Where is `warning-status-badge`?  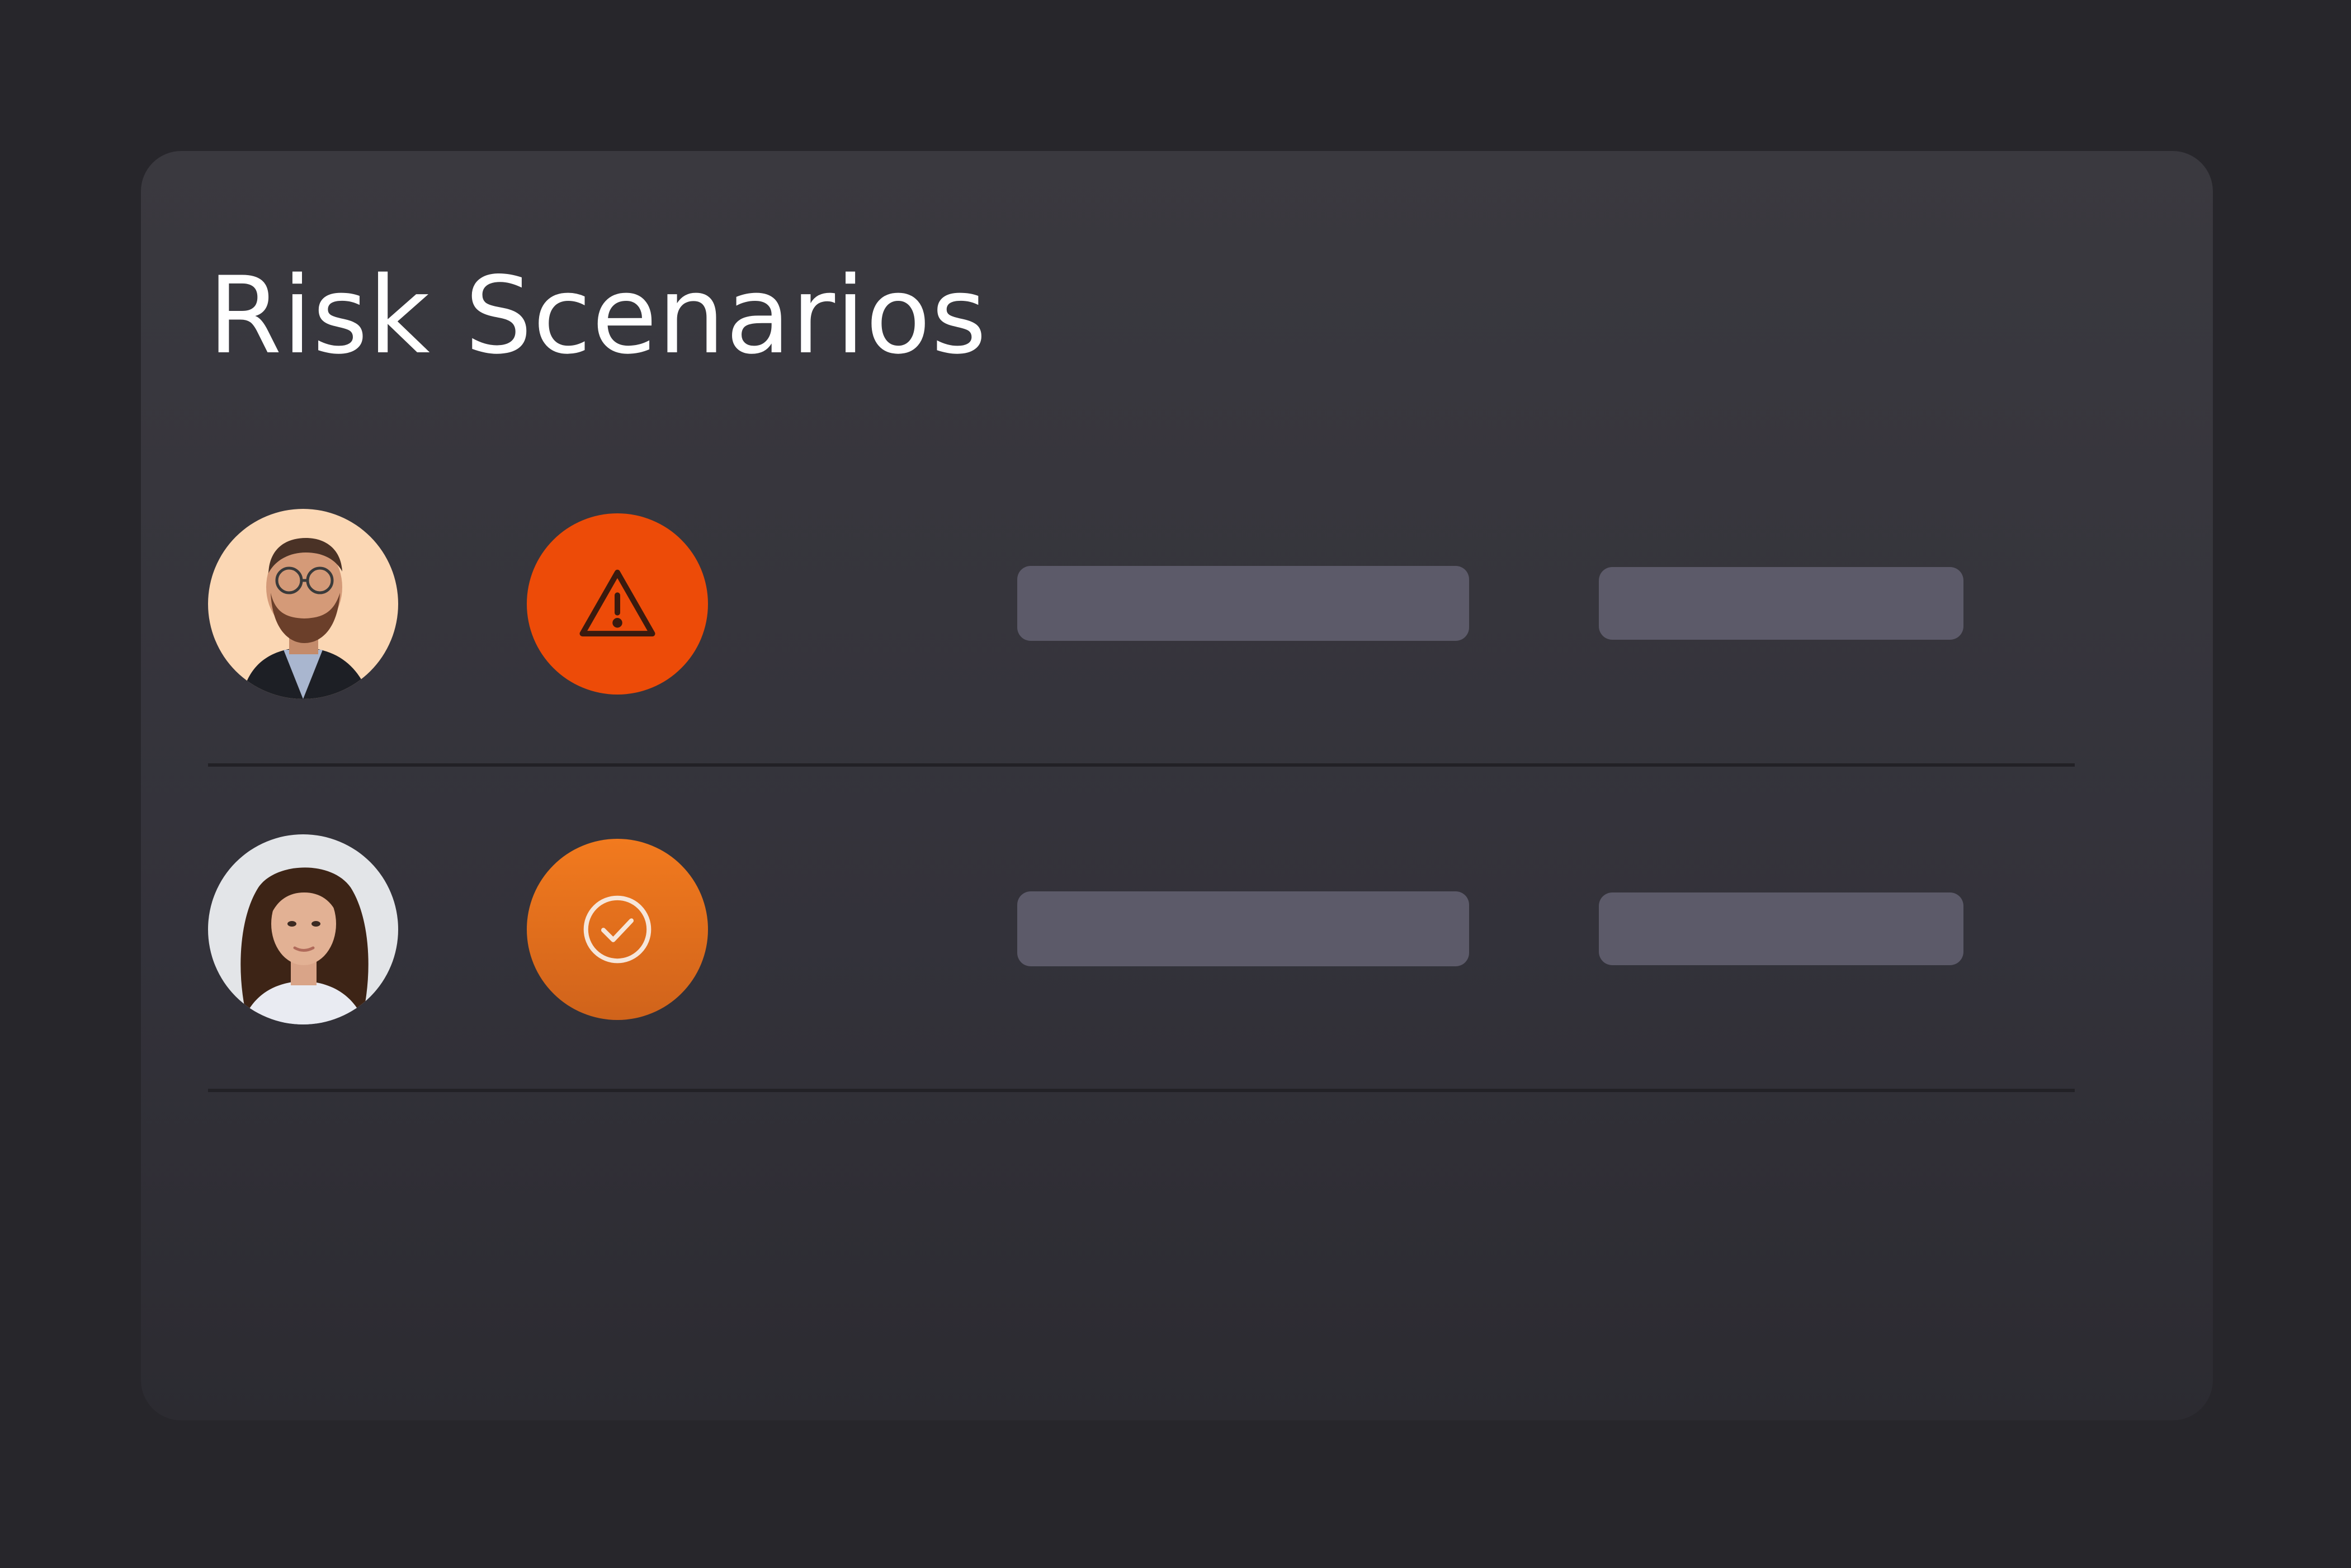 warning-status-badge is located at coordinates (617, 604).